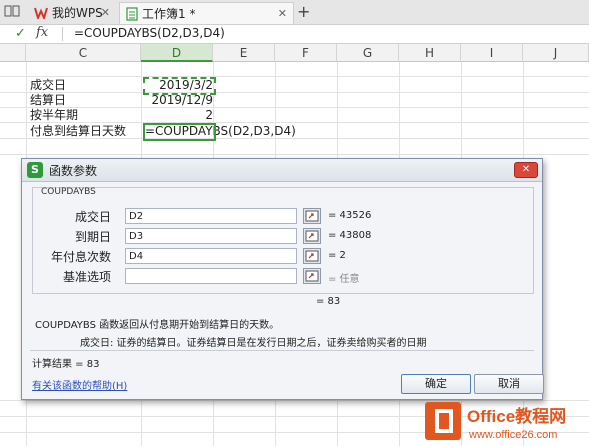 The image size is (589, 446). I want to click on confirm-check-icon: ✓, so click(20, 33).